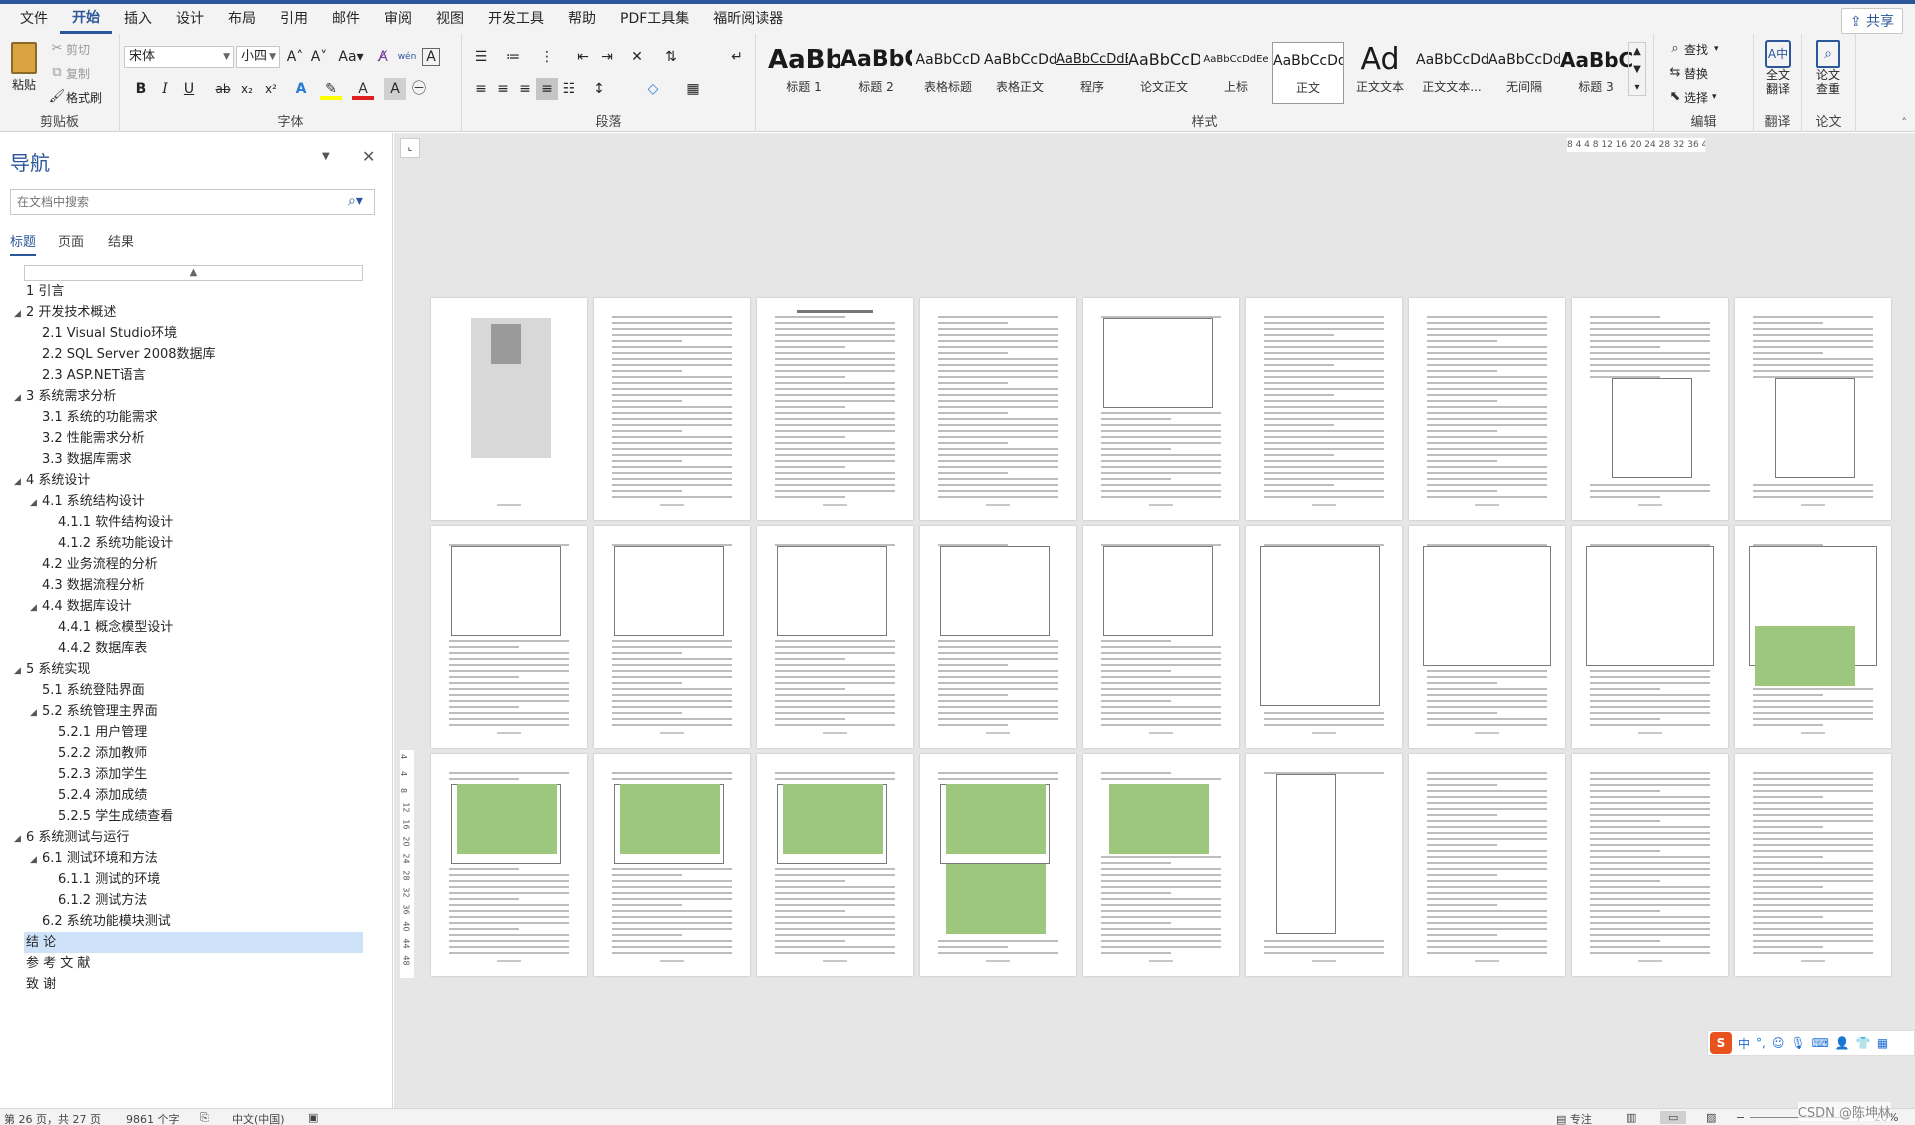 The height and width of the screenshot is (1125, 1915). What do you see at coordinates (1596, 73) in the screenshot?
I see `style-item: AaBbC 标题 3` at bounding box center [1596, 73].